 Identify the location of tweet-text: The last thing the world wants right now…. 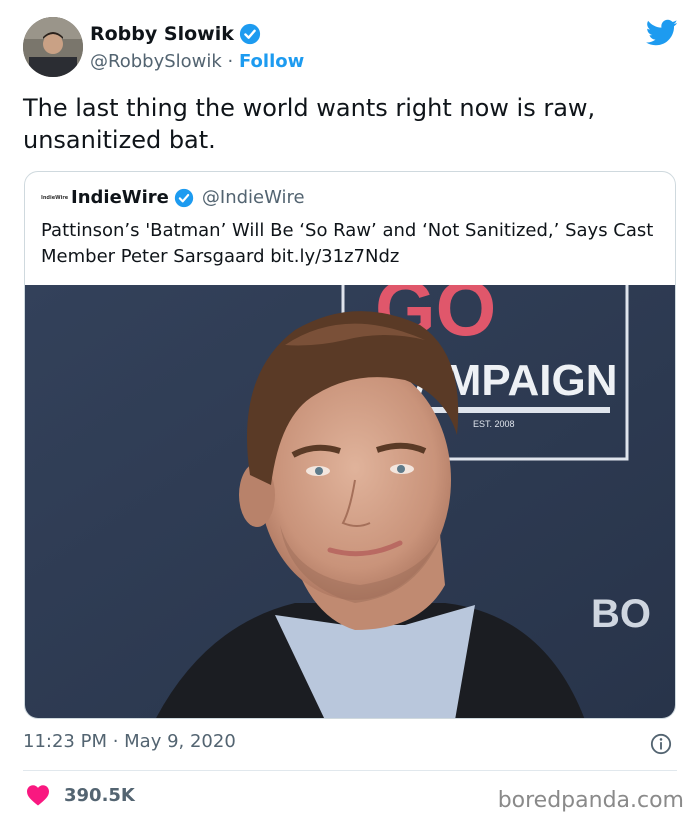
(309, 124).